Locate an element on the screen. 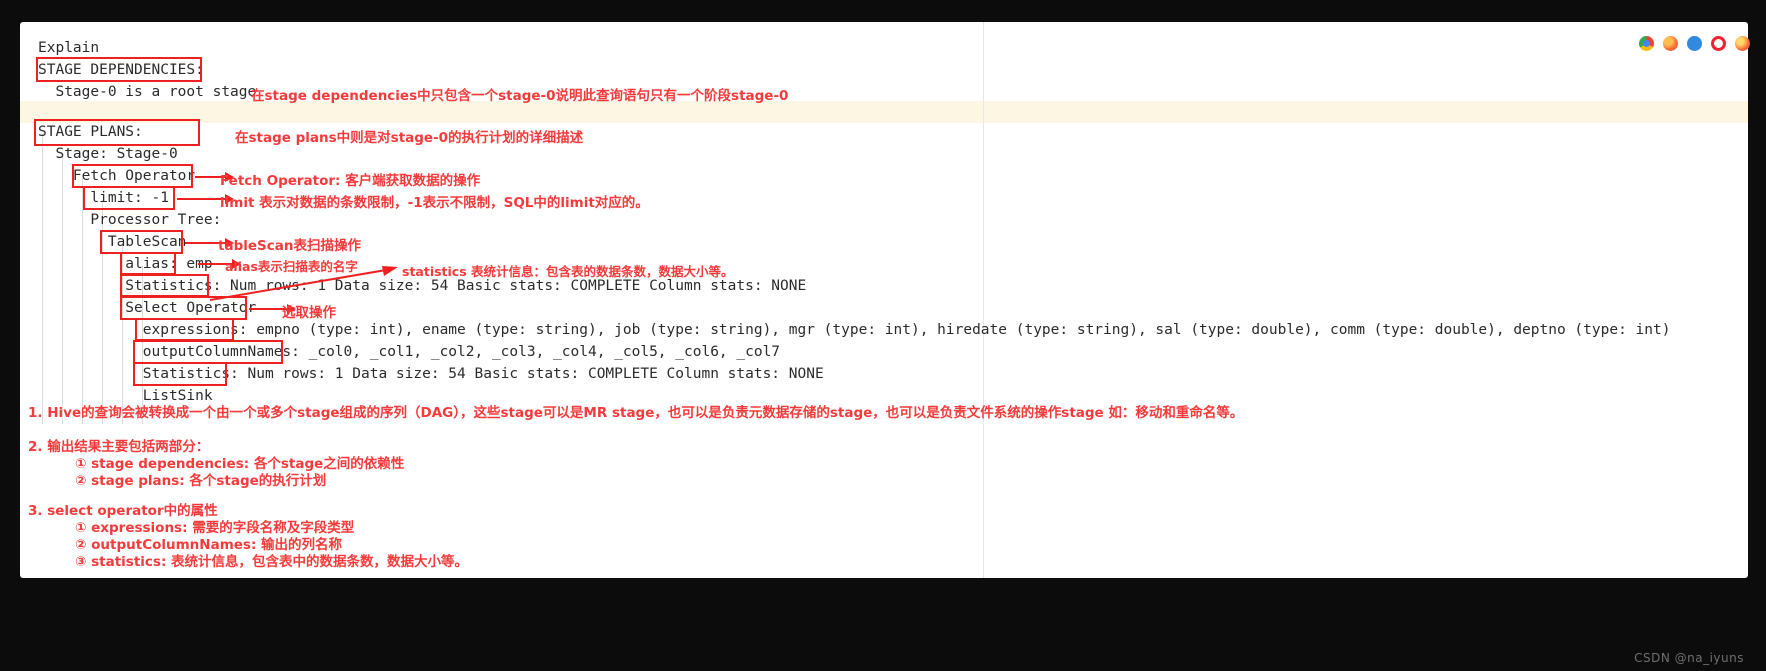  annotation-tablescan: tableScan表扫描操作 is located at coordinates (289, 246).